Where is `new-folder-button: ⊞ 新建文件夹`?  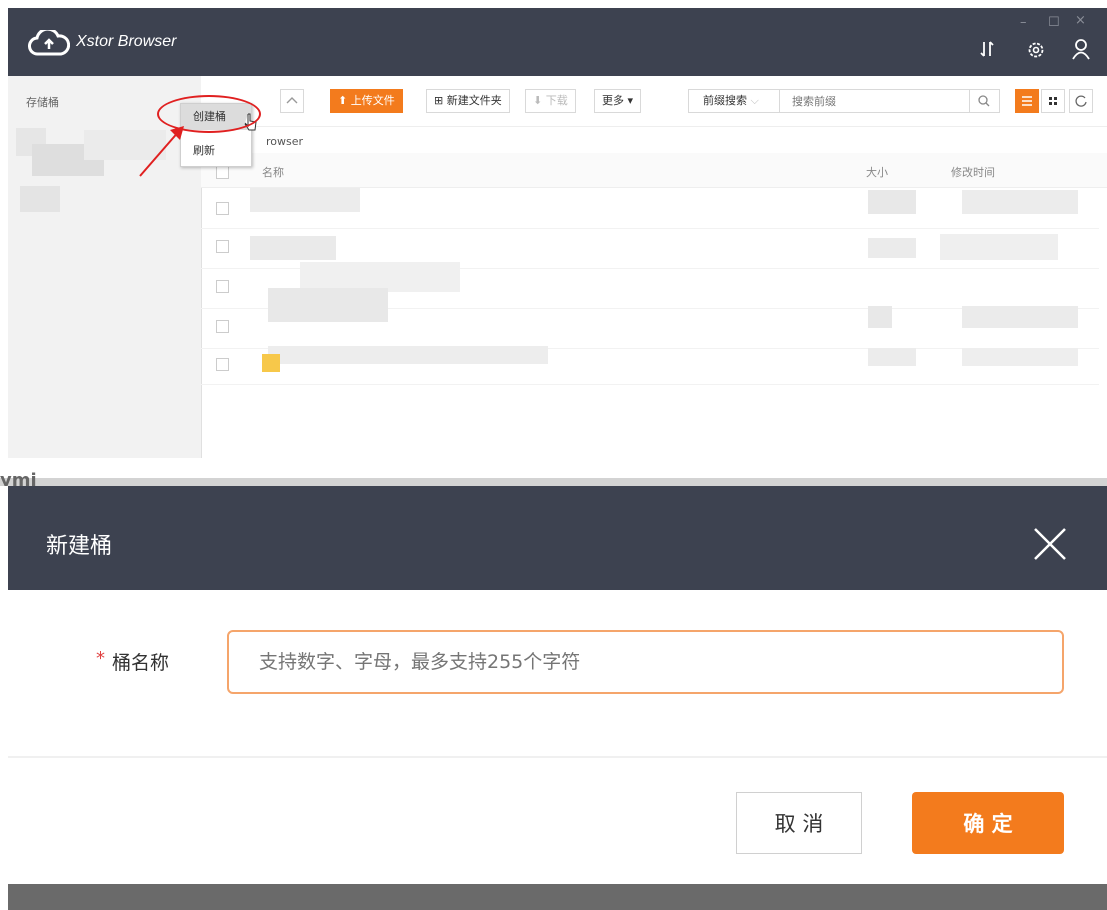 new-folder-button: ⊞ 新建文件夹 is located at coordinates (468, 101).